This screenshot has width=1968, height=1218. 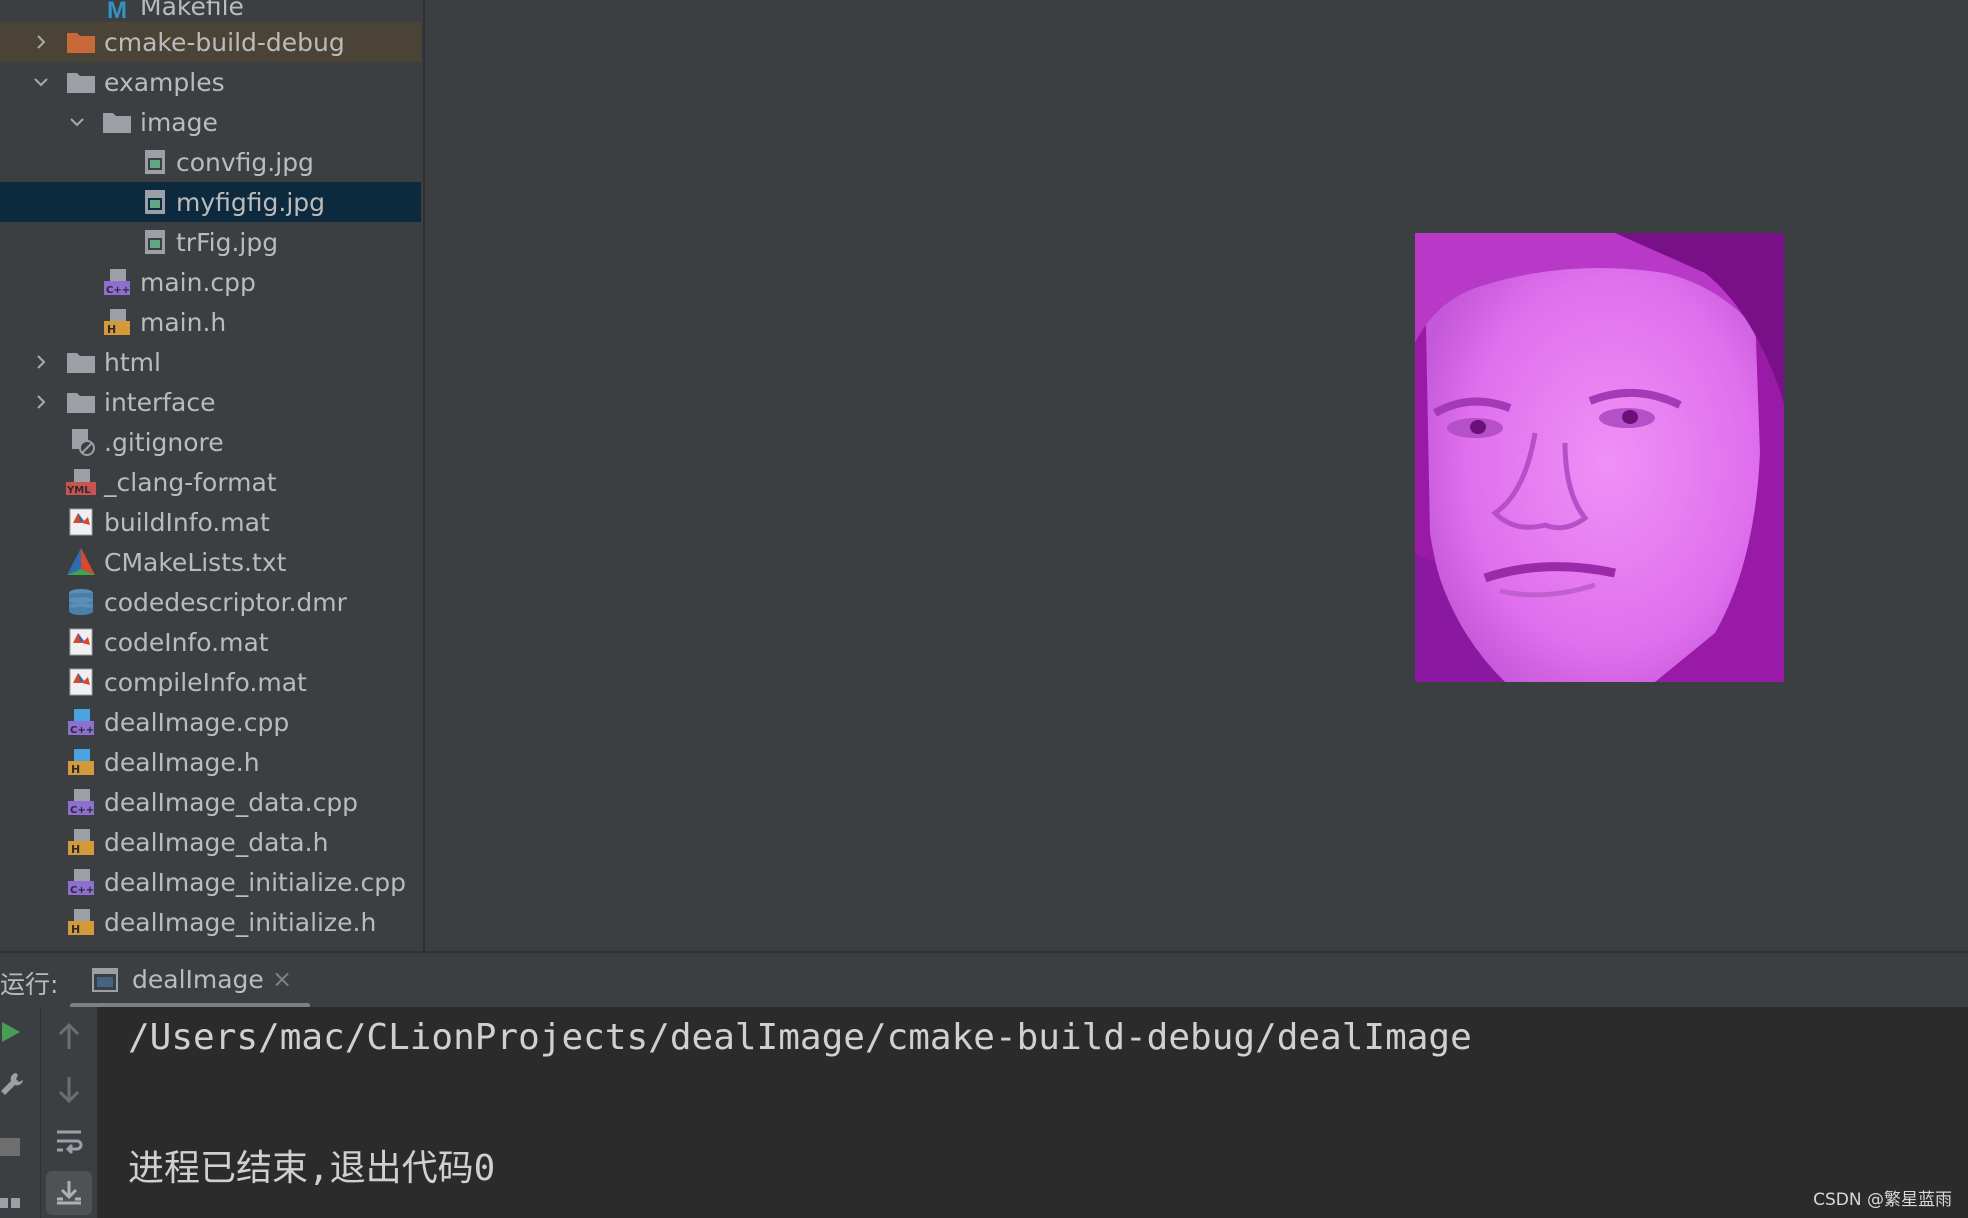 I want to click on layout-icon, so click(x=11, y=1199).